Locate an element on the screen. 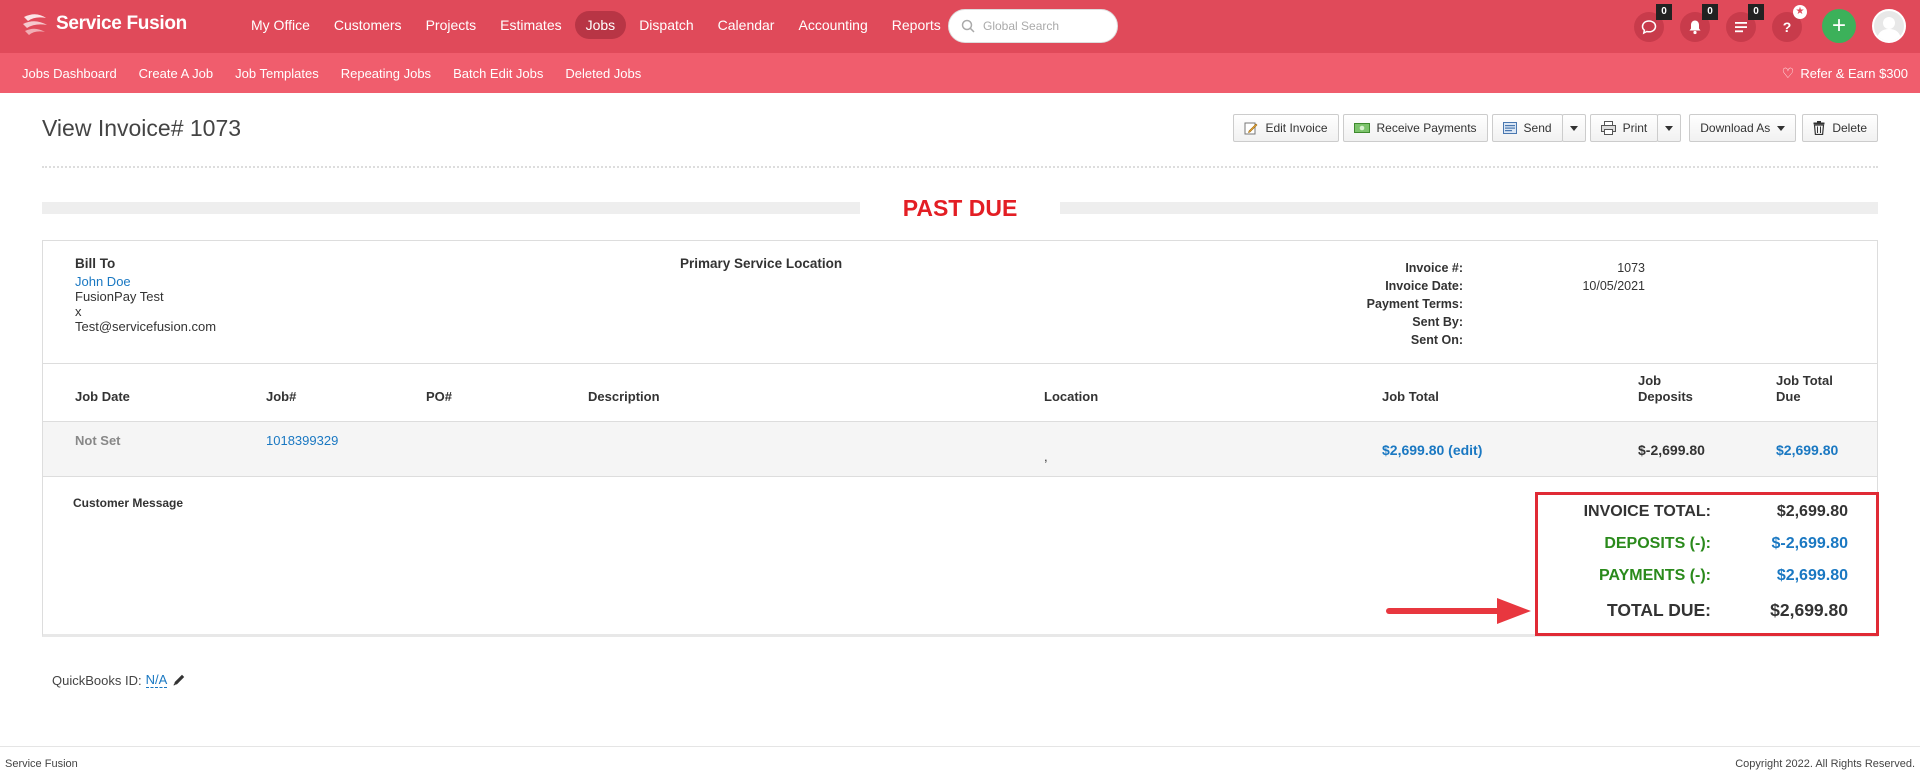 The width and height of the screenshot is (1920, 783). quickbooks-label: QuickBooks ID: is located at coordinates (97, 680).